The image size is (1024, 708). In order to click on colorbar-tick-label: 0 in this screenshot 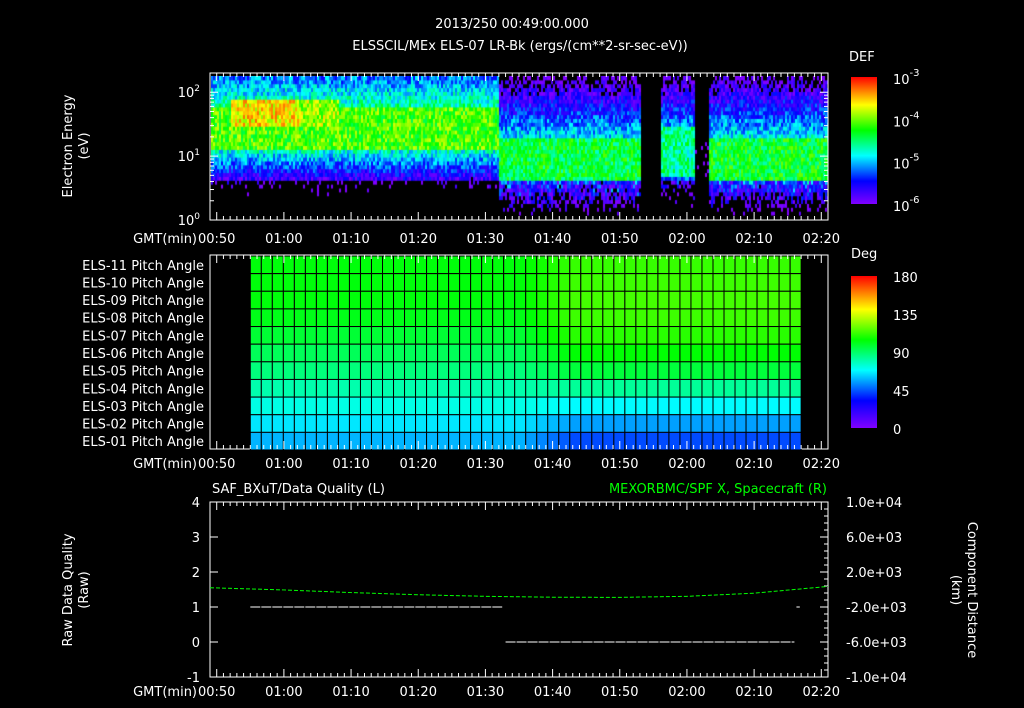, I will do `click(897, 430)`.